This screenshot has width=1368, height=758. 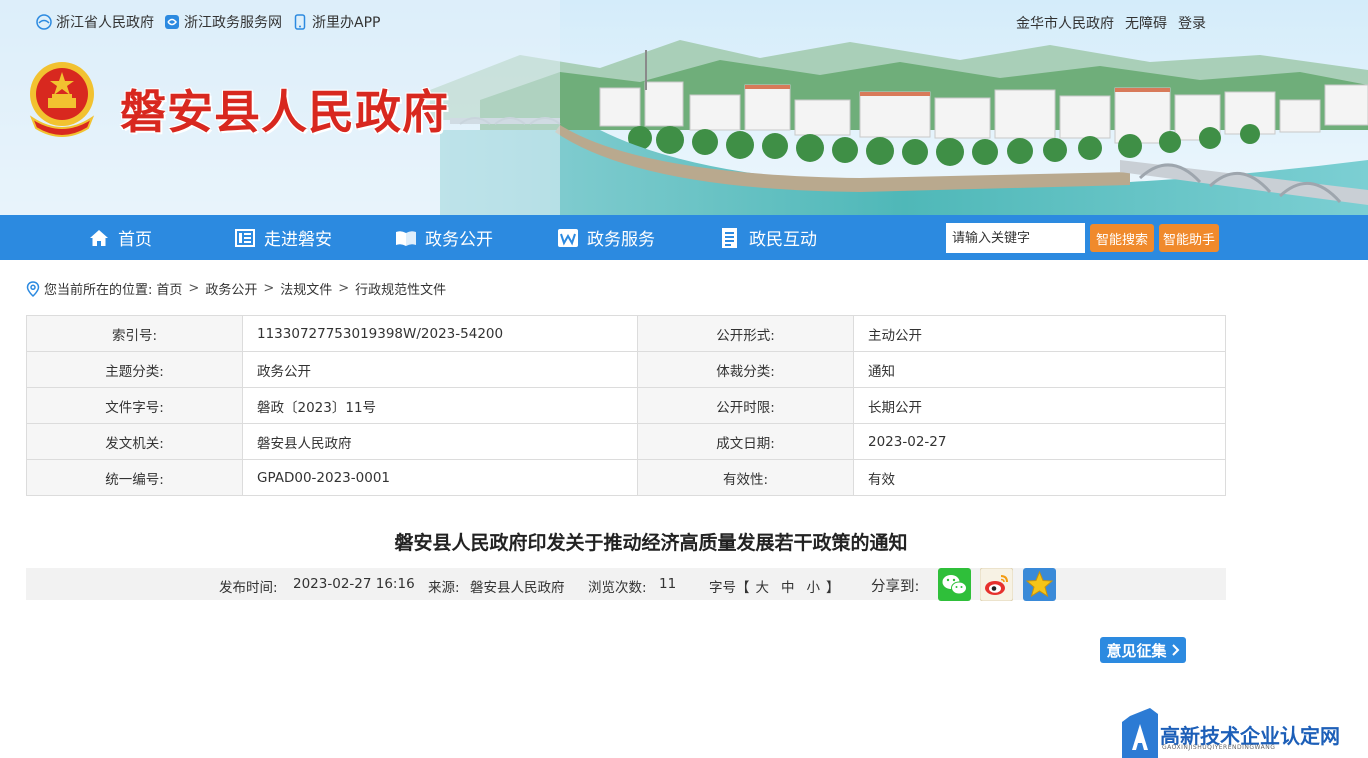 I want to click on table-row: 统一编号: GPAD00-2023-0001 有效性: 有效, so click(x=626, y=477).